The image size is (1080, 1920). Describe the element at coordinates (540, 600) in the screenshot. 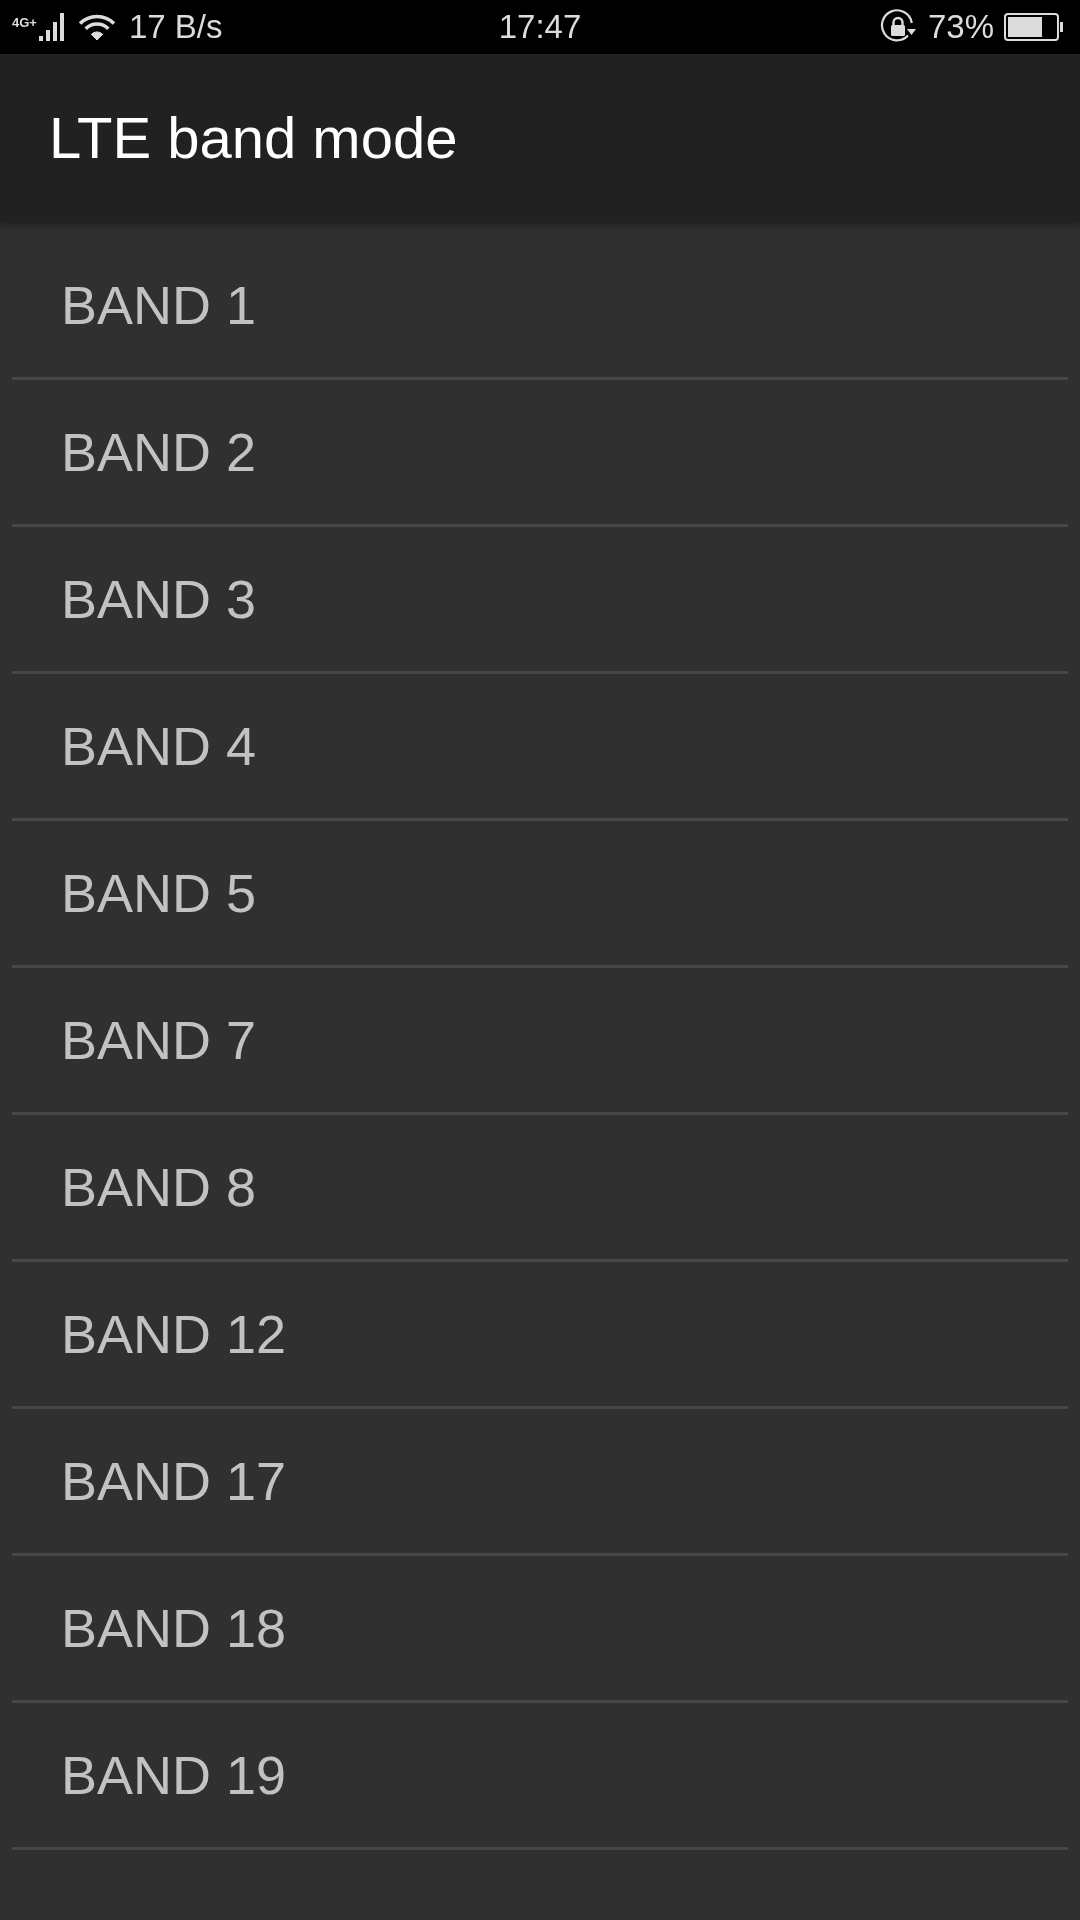

I see `band-list-item: BAND 3` at that location.